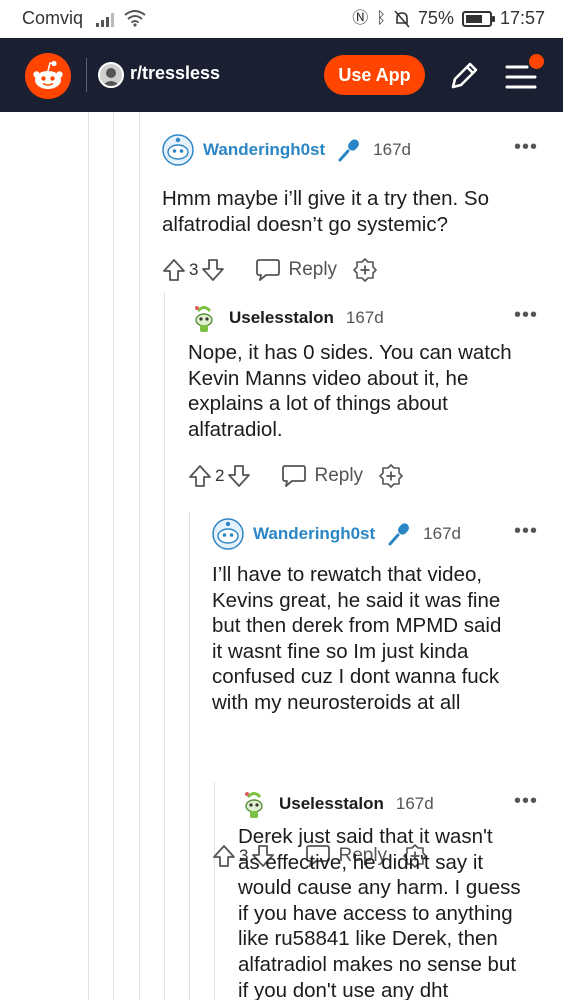 The image size is (563, 1000). Describe the element at coordinates (340, 651) in the screenshot. I see `comment-line: it wasnt fine so Im just kinda` at that location.